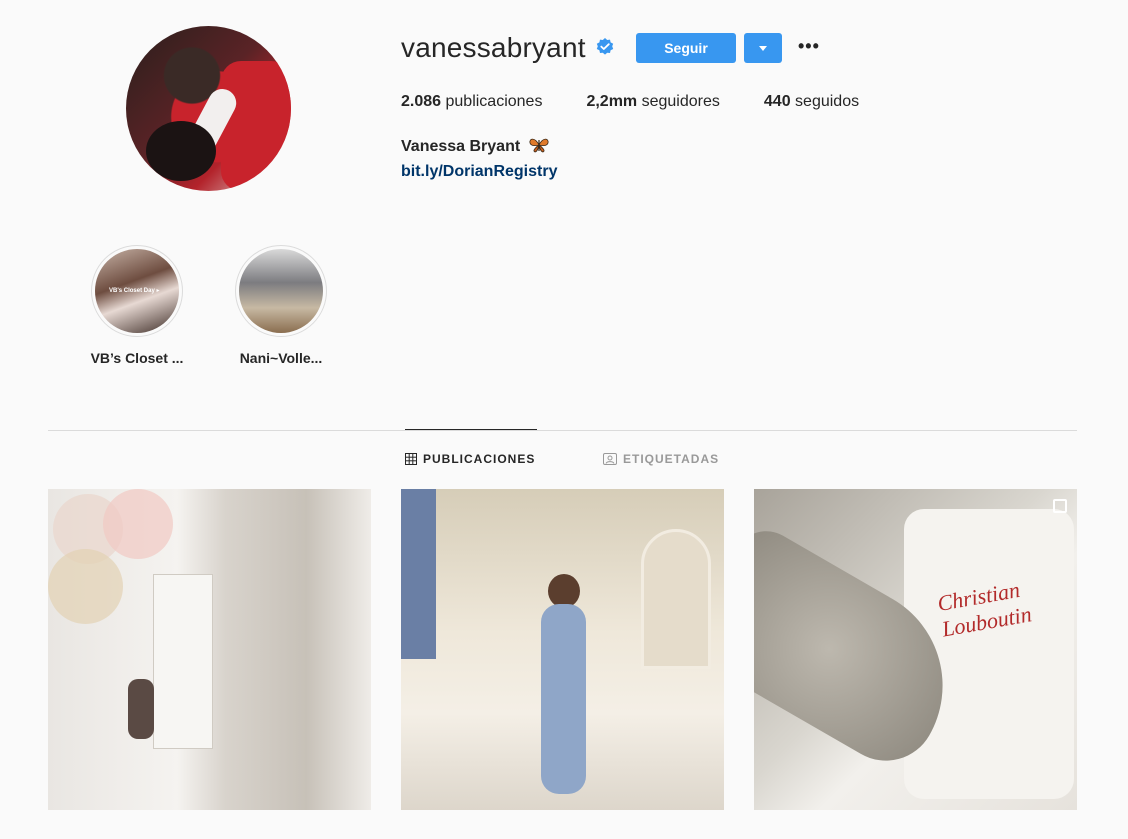  Describe the element at coordinates (539, 145) in the screenshot. I see `butterfly-emoji-icon` at that location.